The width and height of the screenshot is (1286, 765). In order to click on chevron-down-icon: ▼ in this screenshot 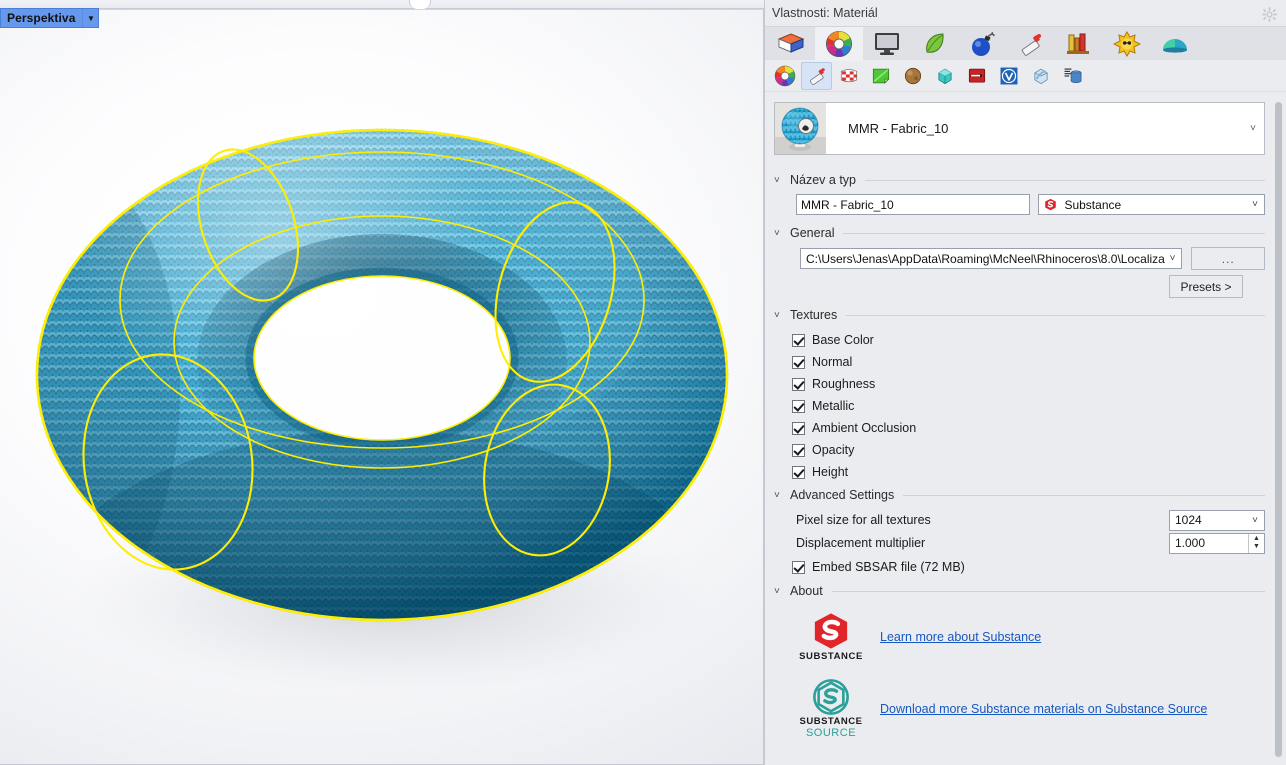, I will do `click(90, 18)`.